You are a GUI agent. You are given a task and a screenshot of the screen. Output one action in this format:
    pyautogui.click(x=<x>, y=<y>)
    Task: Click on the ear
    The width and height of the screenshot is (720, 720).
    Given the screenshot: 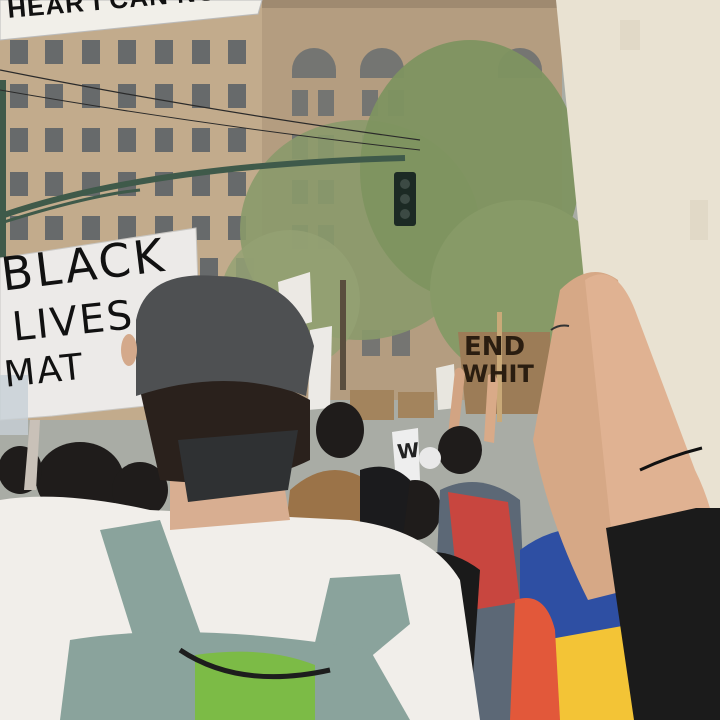 What is the action you would take?
    pyautogui.click(x=129, y=350)
    